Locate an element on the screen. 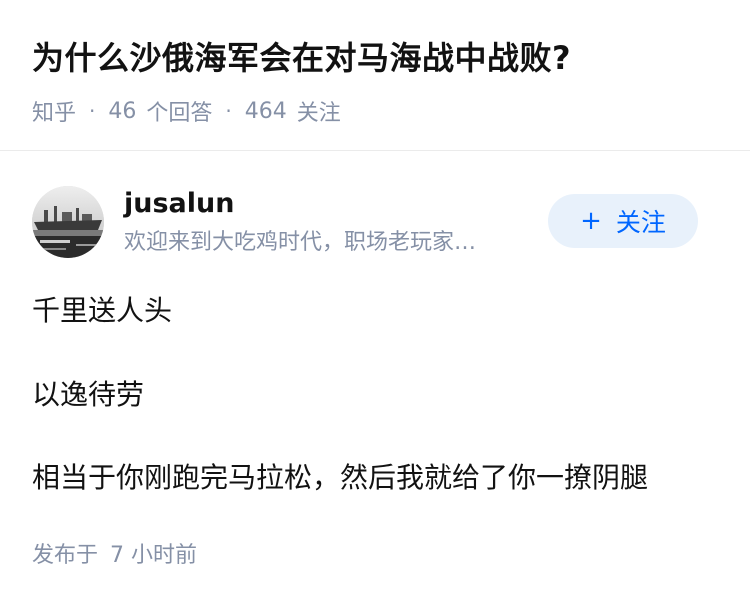 The image size is (750, 606). question-meta: 知乎 · 46 个回答 · 464 关注 is located at coordinates (186, 111).